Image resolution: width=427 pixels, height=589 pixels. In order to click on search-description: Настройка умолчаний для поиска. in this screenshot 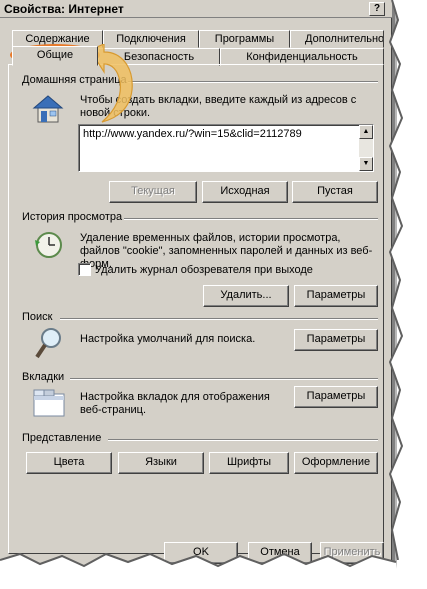, I will do `click(168, 339)`.